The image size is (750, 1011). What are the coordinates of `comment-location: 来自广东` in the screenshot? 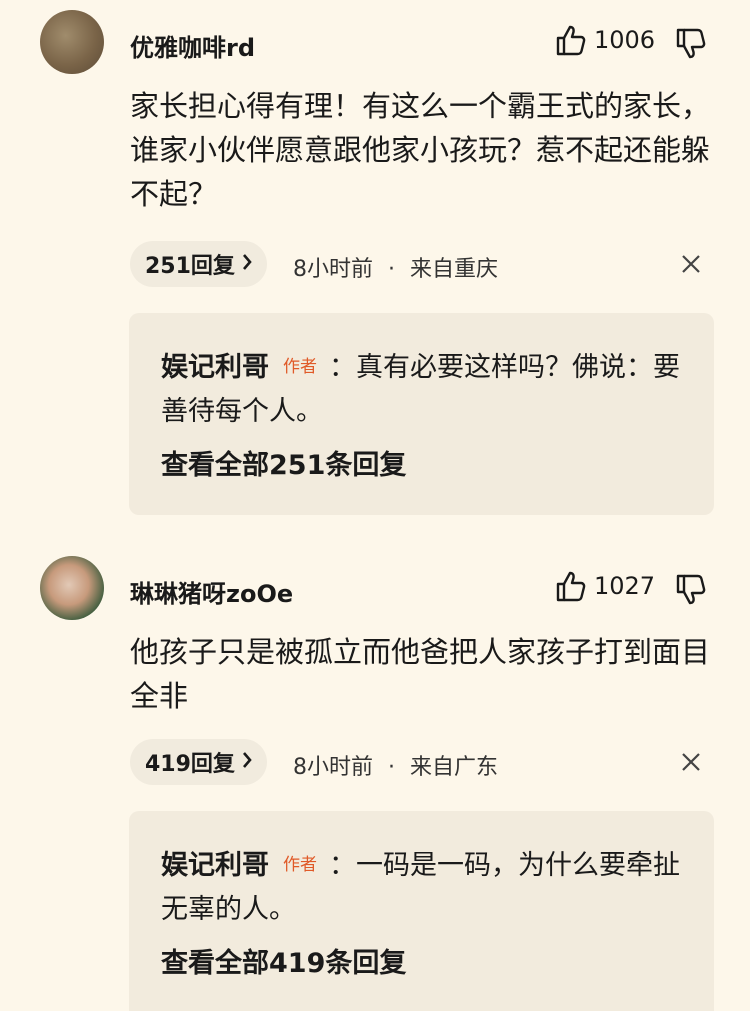 It's located at (454, 767).